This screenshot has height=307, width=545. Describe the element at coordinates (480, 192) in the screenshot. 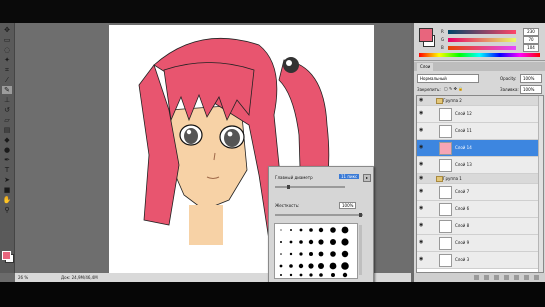

I see `layer-row: ◉ Слой 7` at that location.